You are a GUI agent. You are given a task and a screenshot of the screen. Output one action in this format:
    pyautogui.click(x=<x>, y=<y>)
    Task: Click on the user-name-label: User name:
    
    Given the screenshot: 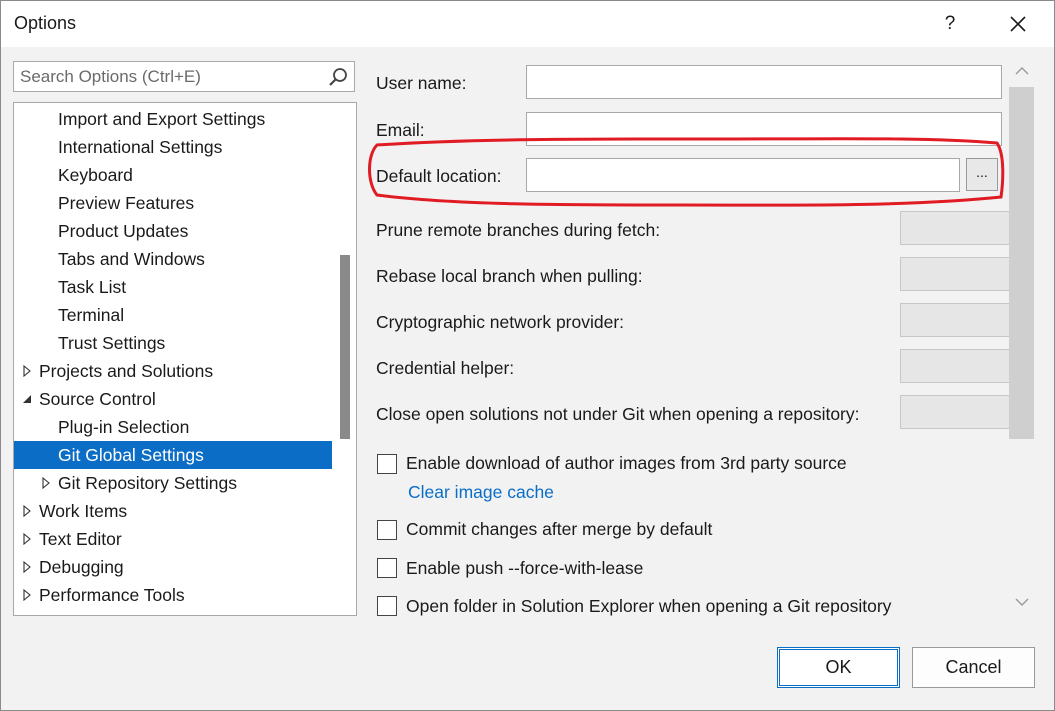 What is the action you would take?
    pyautogui.click(x=421, y=83)
    